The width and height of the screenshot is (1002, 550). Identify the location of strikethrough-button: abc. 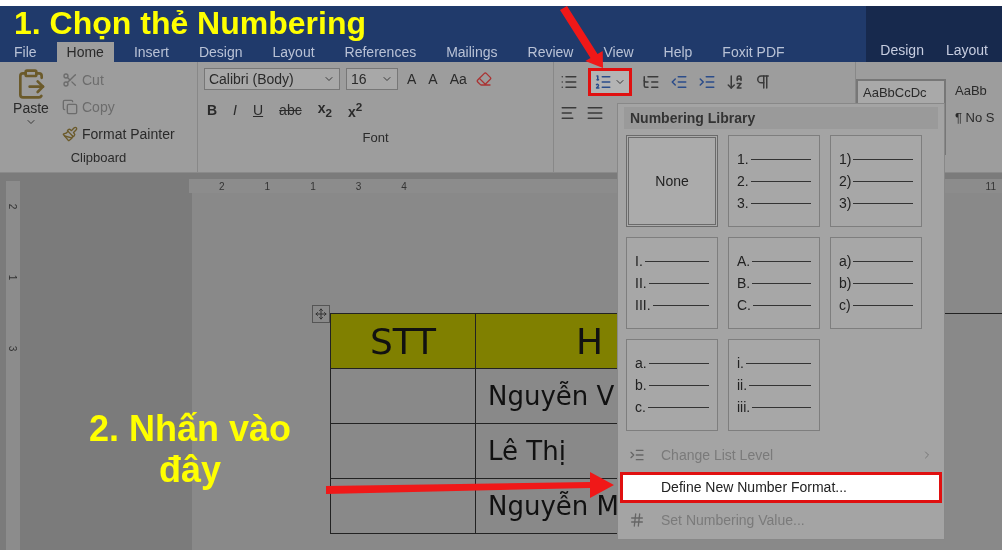
(290, 109).